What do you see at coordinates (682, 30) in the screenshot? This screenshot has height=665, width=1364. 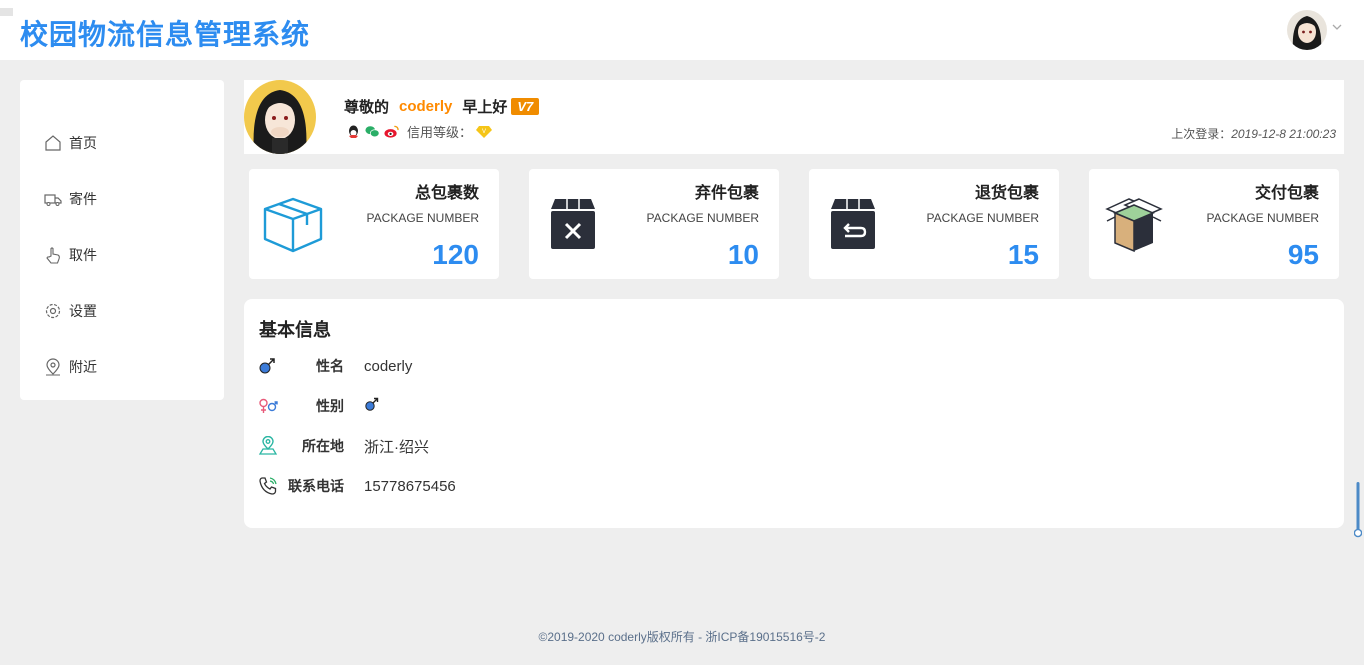 I see `top-bar: 校园物流信息管理系统` at bounding box center [682, 30].